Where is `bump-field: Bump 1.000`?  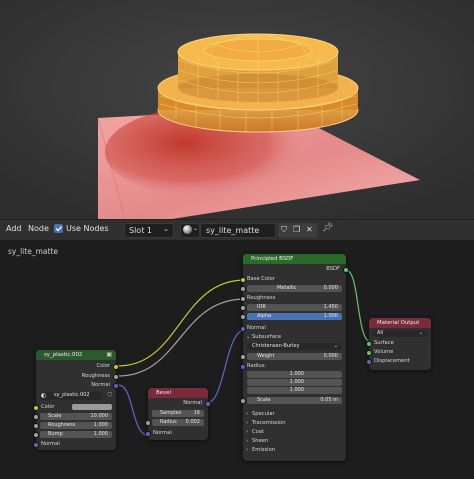
bump-field: Bump 1.000 is located at coordinates (72, 434).